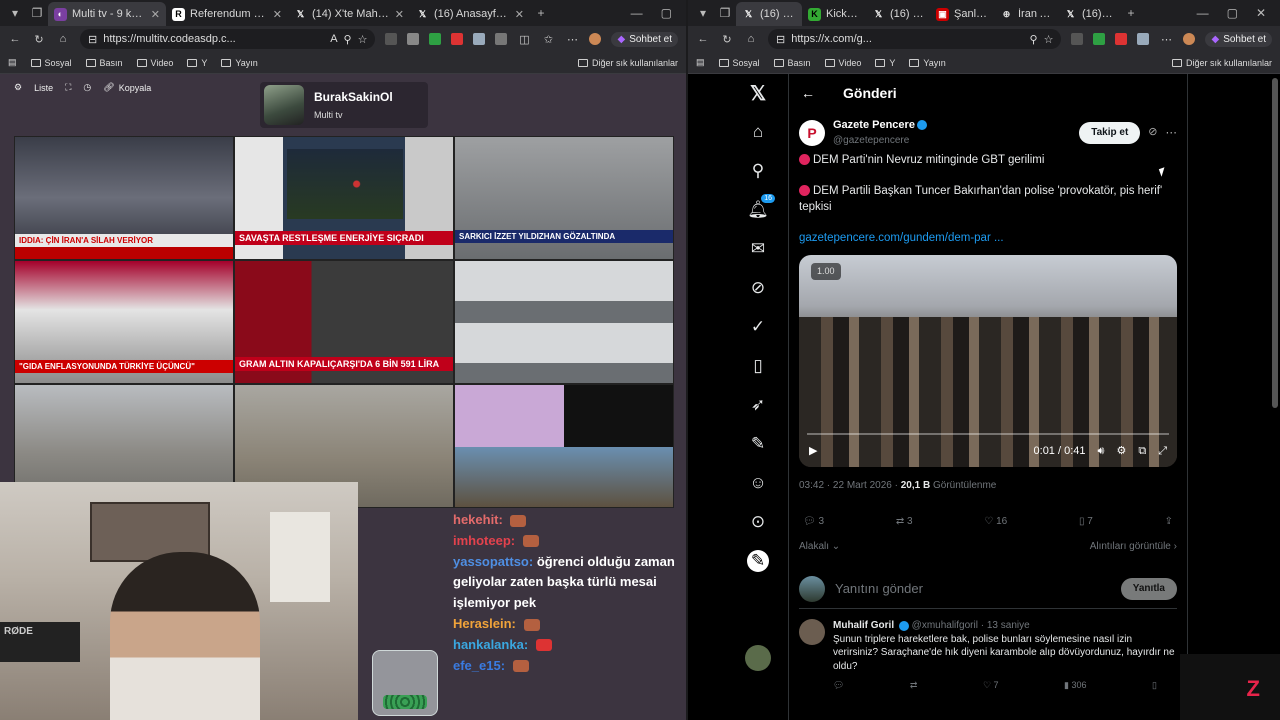  What do you see at coordinates (124, 322) in the screenshot?
I see `video-tile: "GIDA ENFLASYONUNDA TÜRKİYE ÜÇÜNCÜ"` at bounding box center [124, 322].